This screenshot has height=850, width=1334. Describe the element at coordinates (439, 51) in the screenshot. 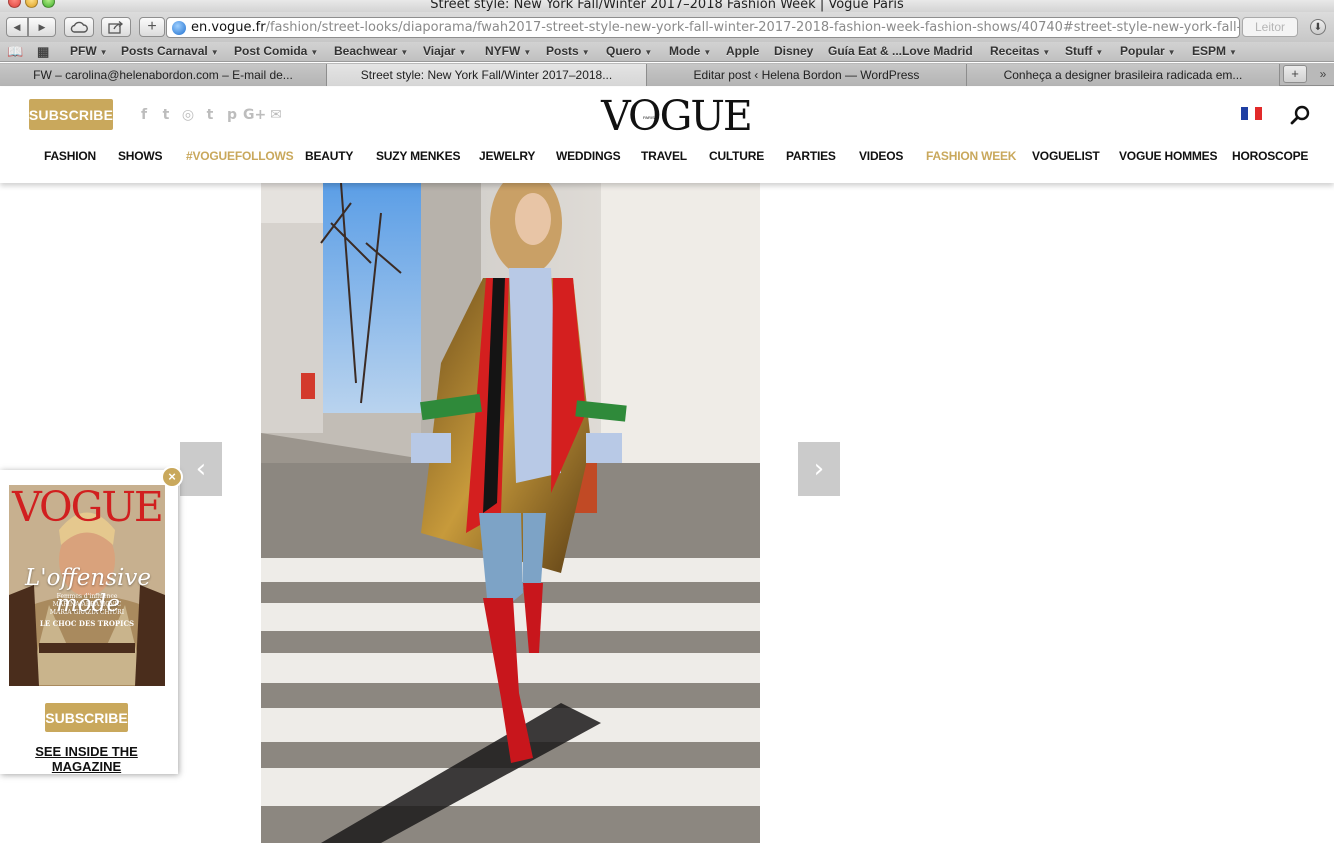

I see `bookmark-label: Viajar` at that location.